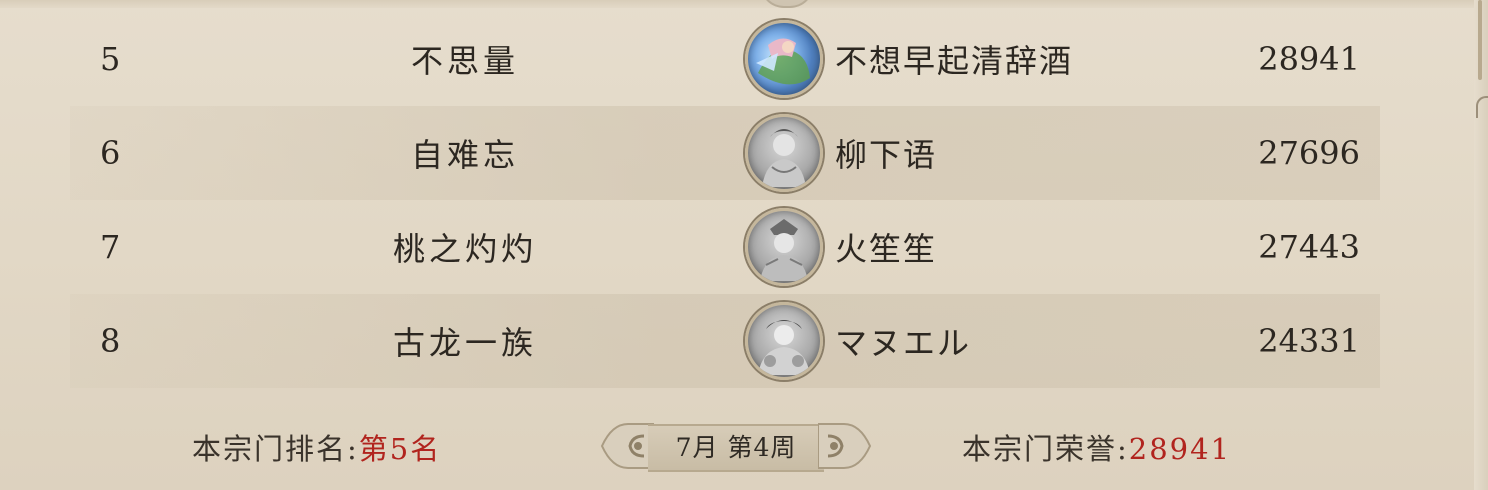 This screenshot has width=1488, height=490. I want to click on sect-name: 自难忘, so click(464, 155).